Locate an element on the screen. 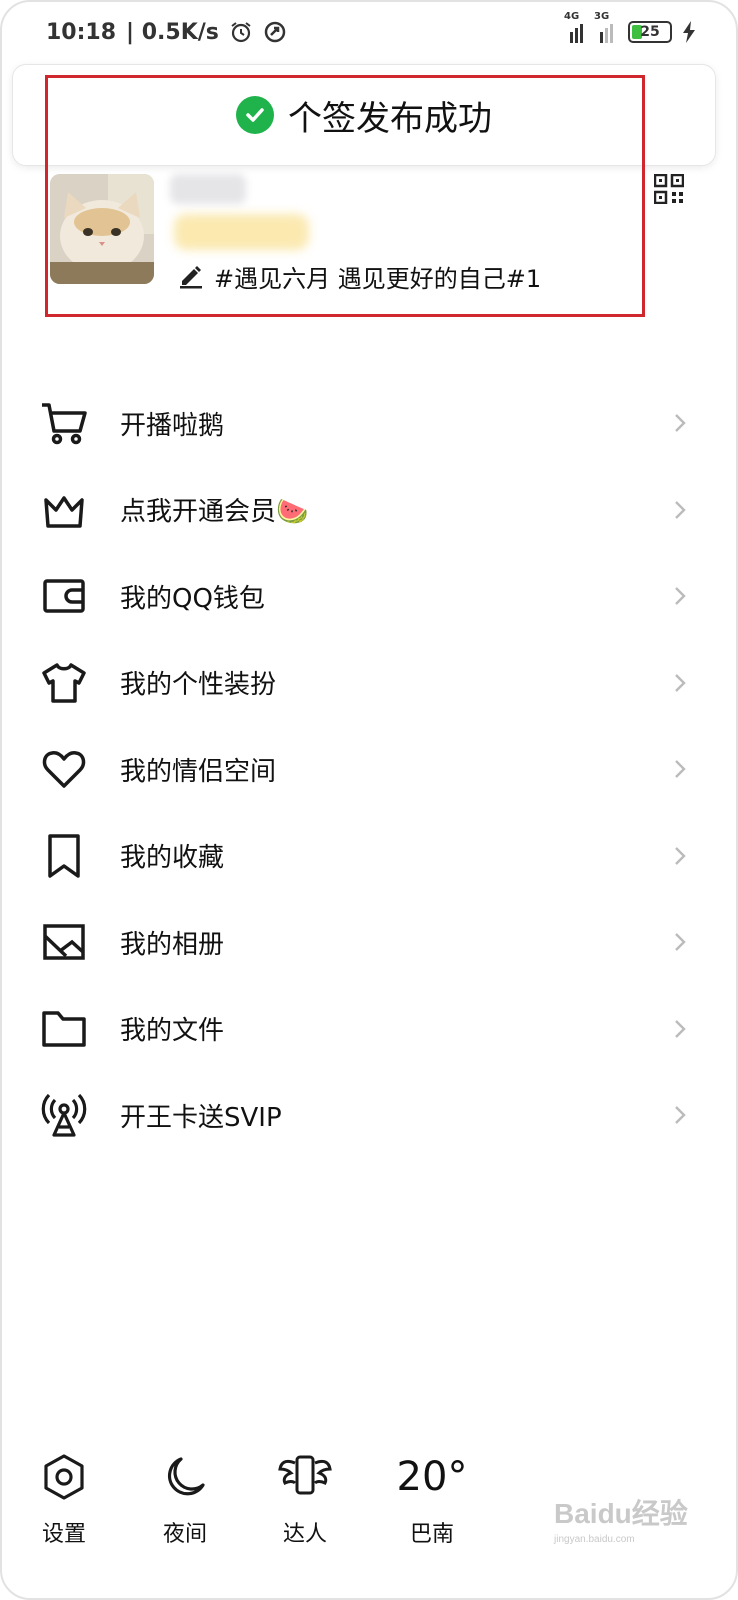 This screenshot has height=1600, width=738. menu-item-files: 我的文件 is located at coordinates (369, 1029).